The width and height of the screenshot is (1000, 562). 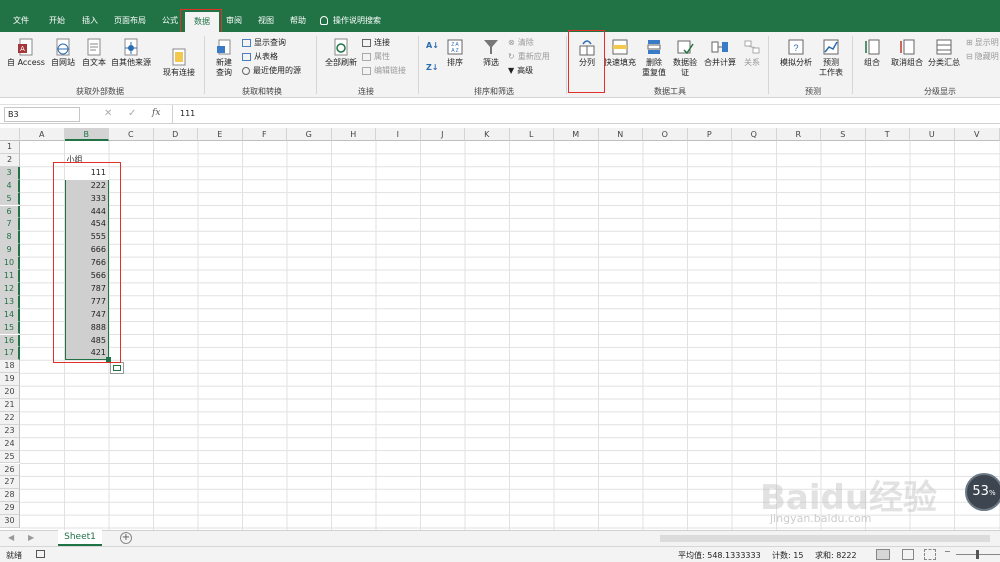 I want to click on column-header-h: H, so click(x=353, y=134).